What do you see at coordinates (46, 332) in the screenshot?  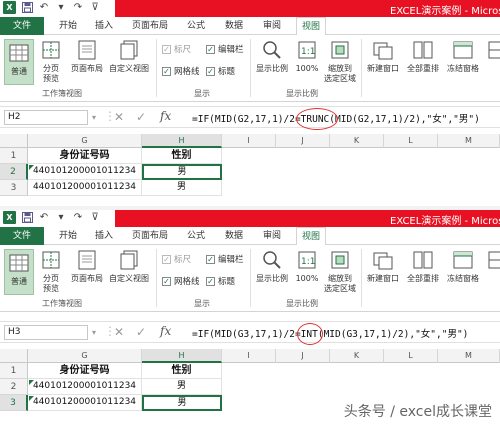 I see `name-box: H3` at bounding box center [46, 332].